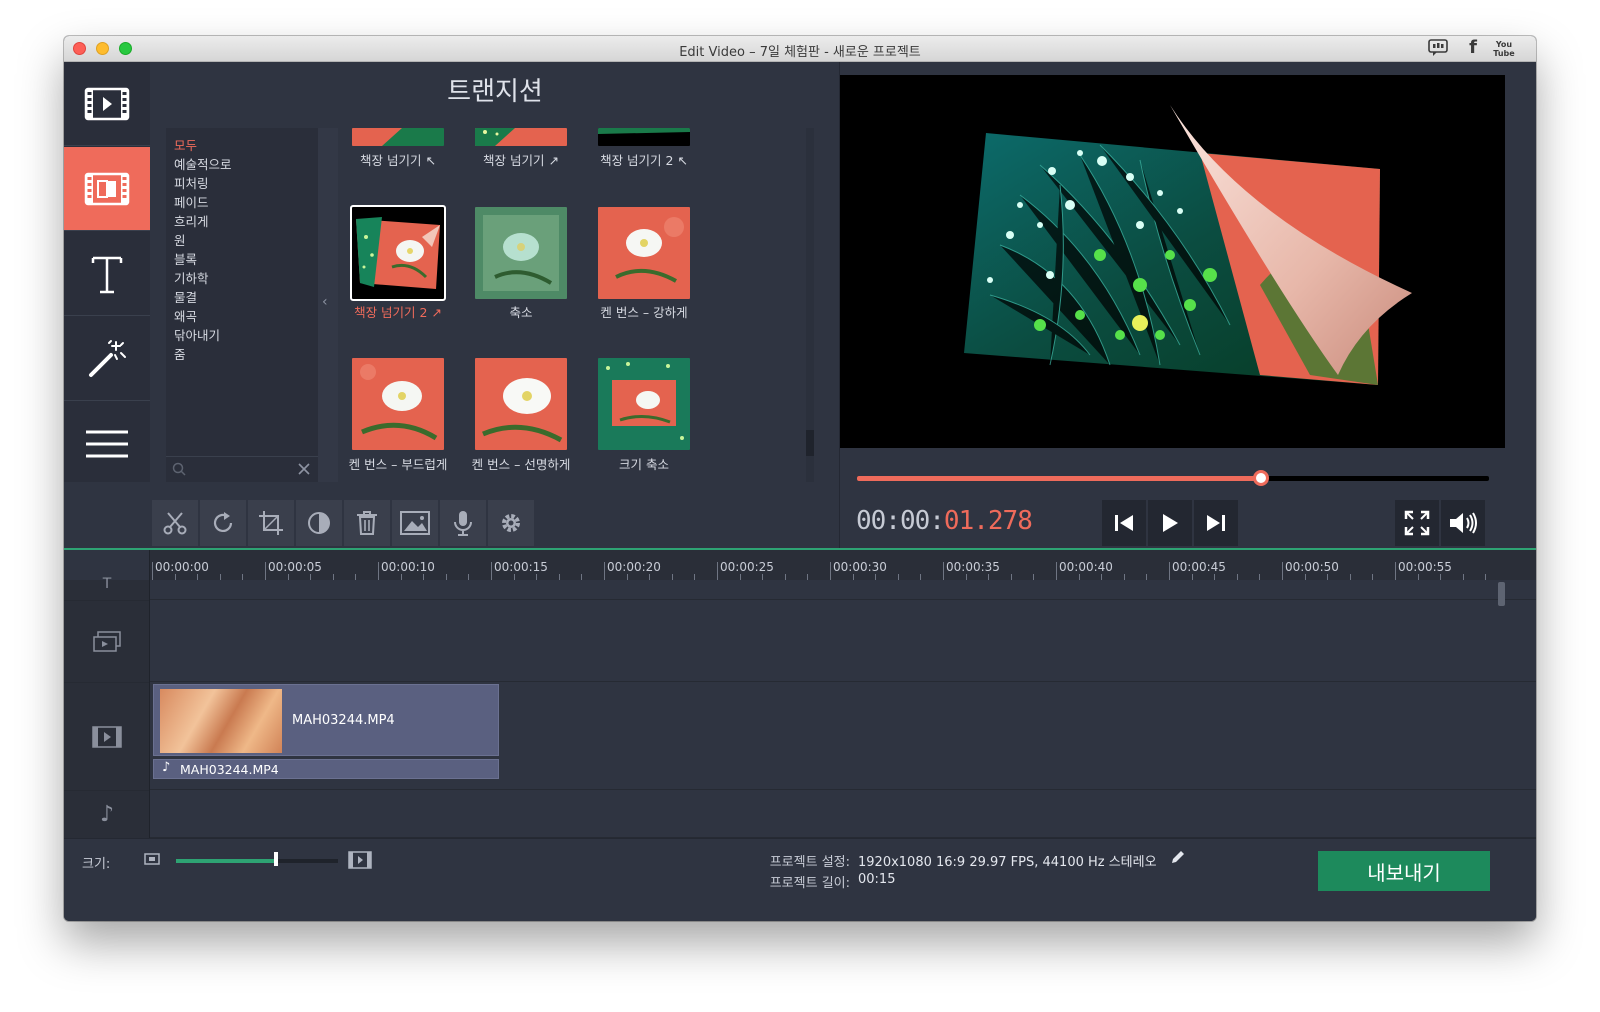  I want to click on fullscreen-button, so click(1417, 523).